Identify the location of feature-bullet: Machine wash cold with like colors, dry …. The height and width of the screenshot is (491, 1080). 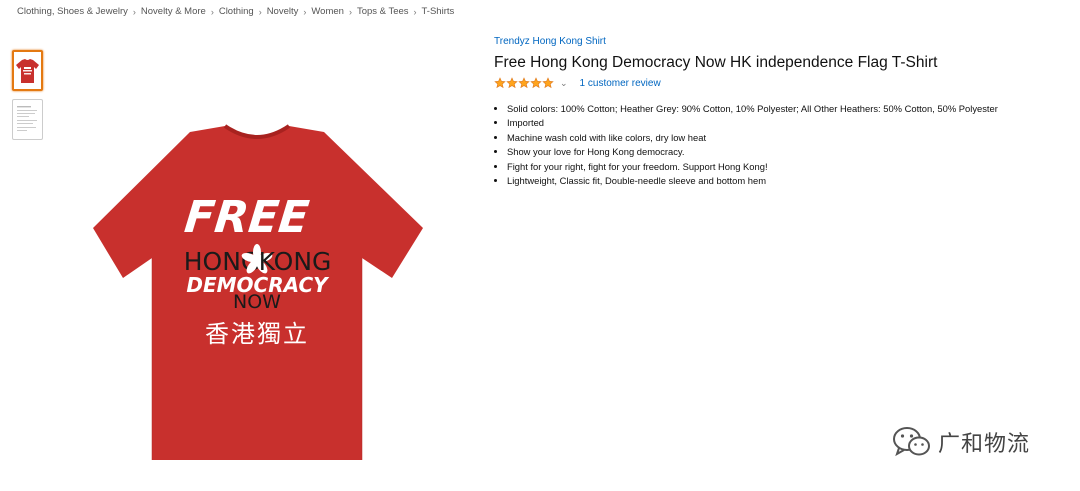
(790, 138).